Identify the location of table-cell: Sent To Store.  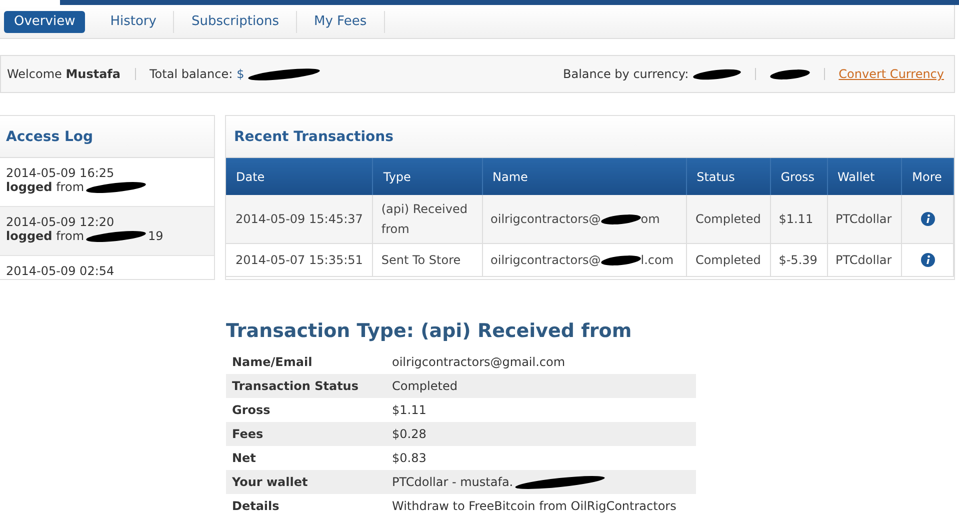
(427, 260).